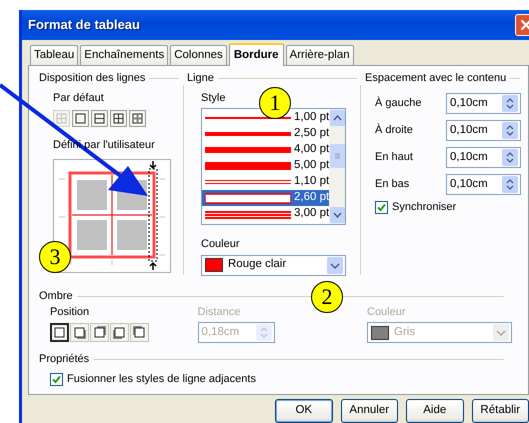 This screenshot has height=423, width=529. What do you see at coordinates (78, 99) in the screenshot?
I see `field-label: Par défaut` at bounding box center [78, 99].